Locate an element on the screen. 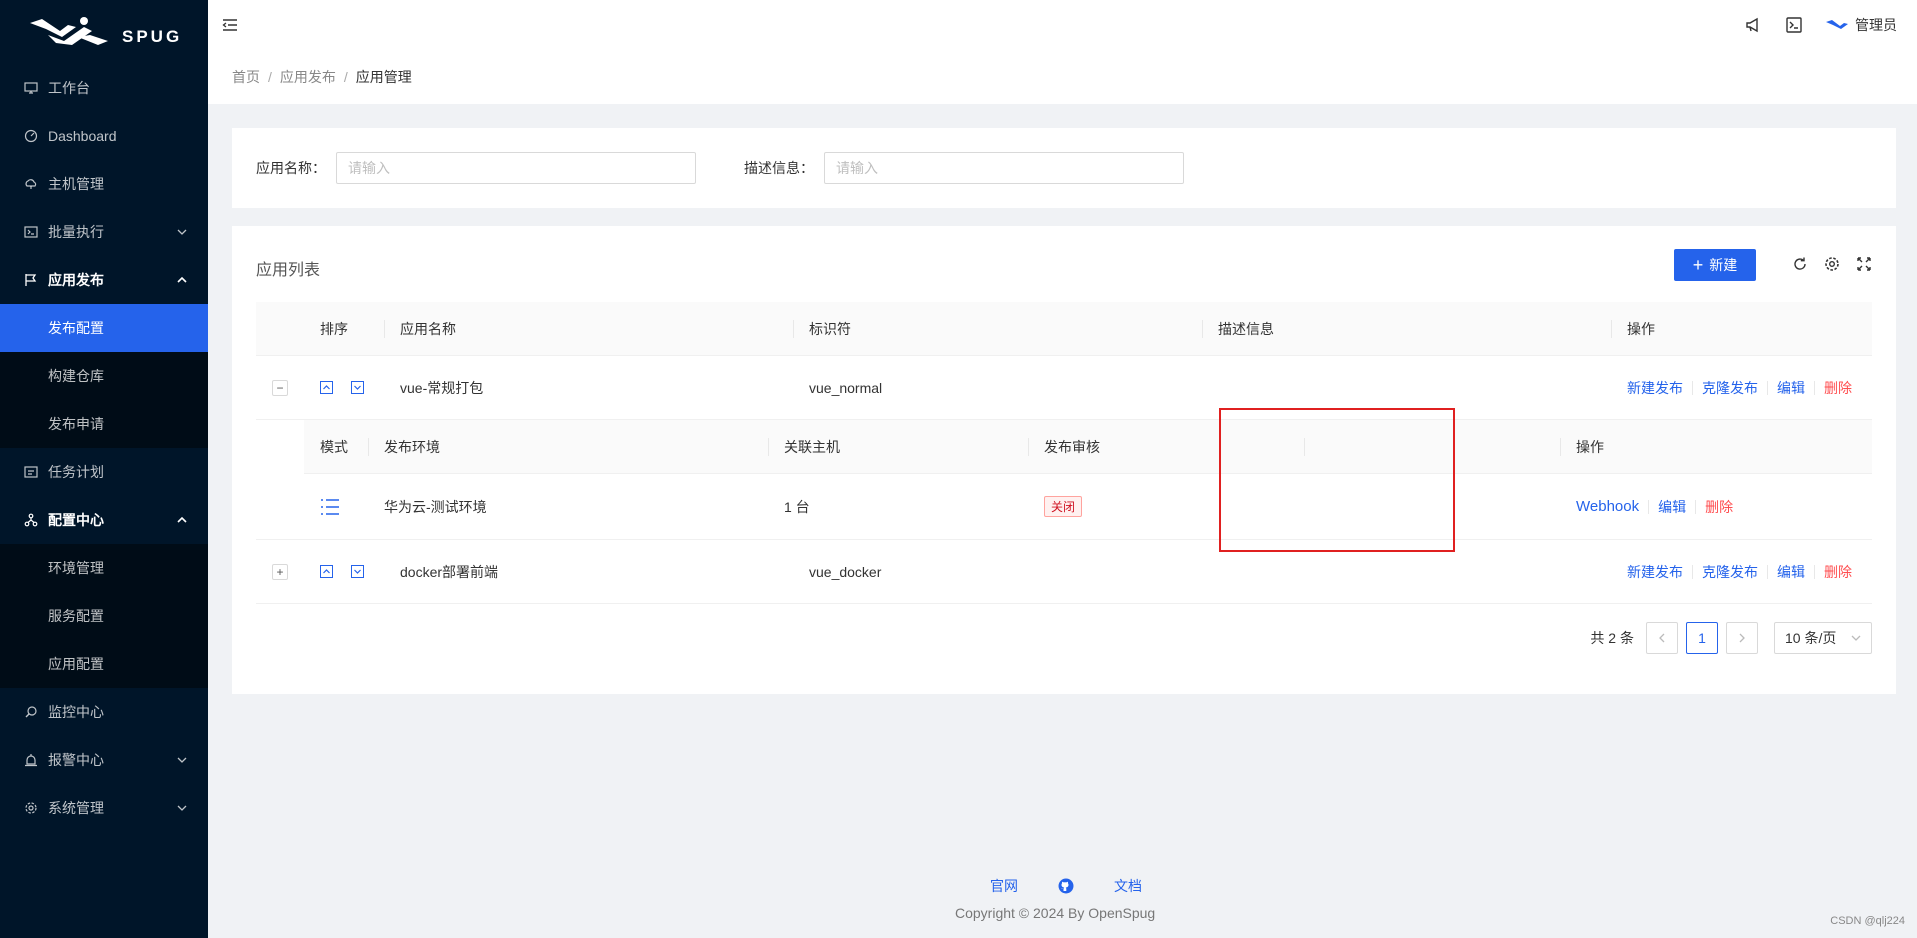  sidebar-item-config: 配置中心 is located at coordinates (104, 520).